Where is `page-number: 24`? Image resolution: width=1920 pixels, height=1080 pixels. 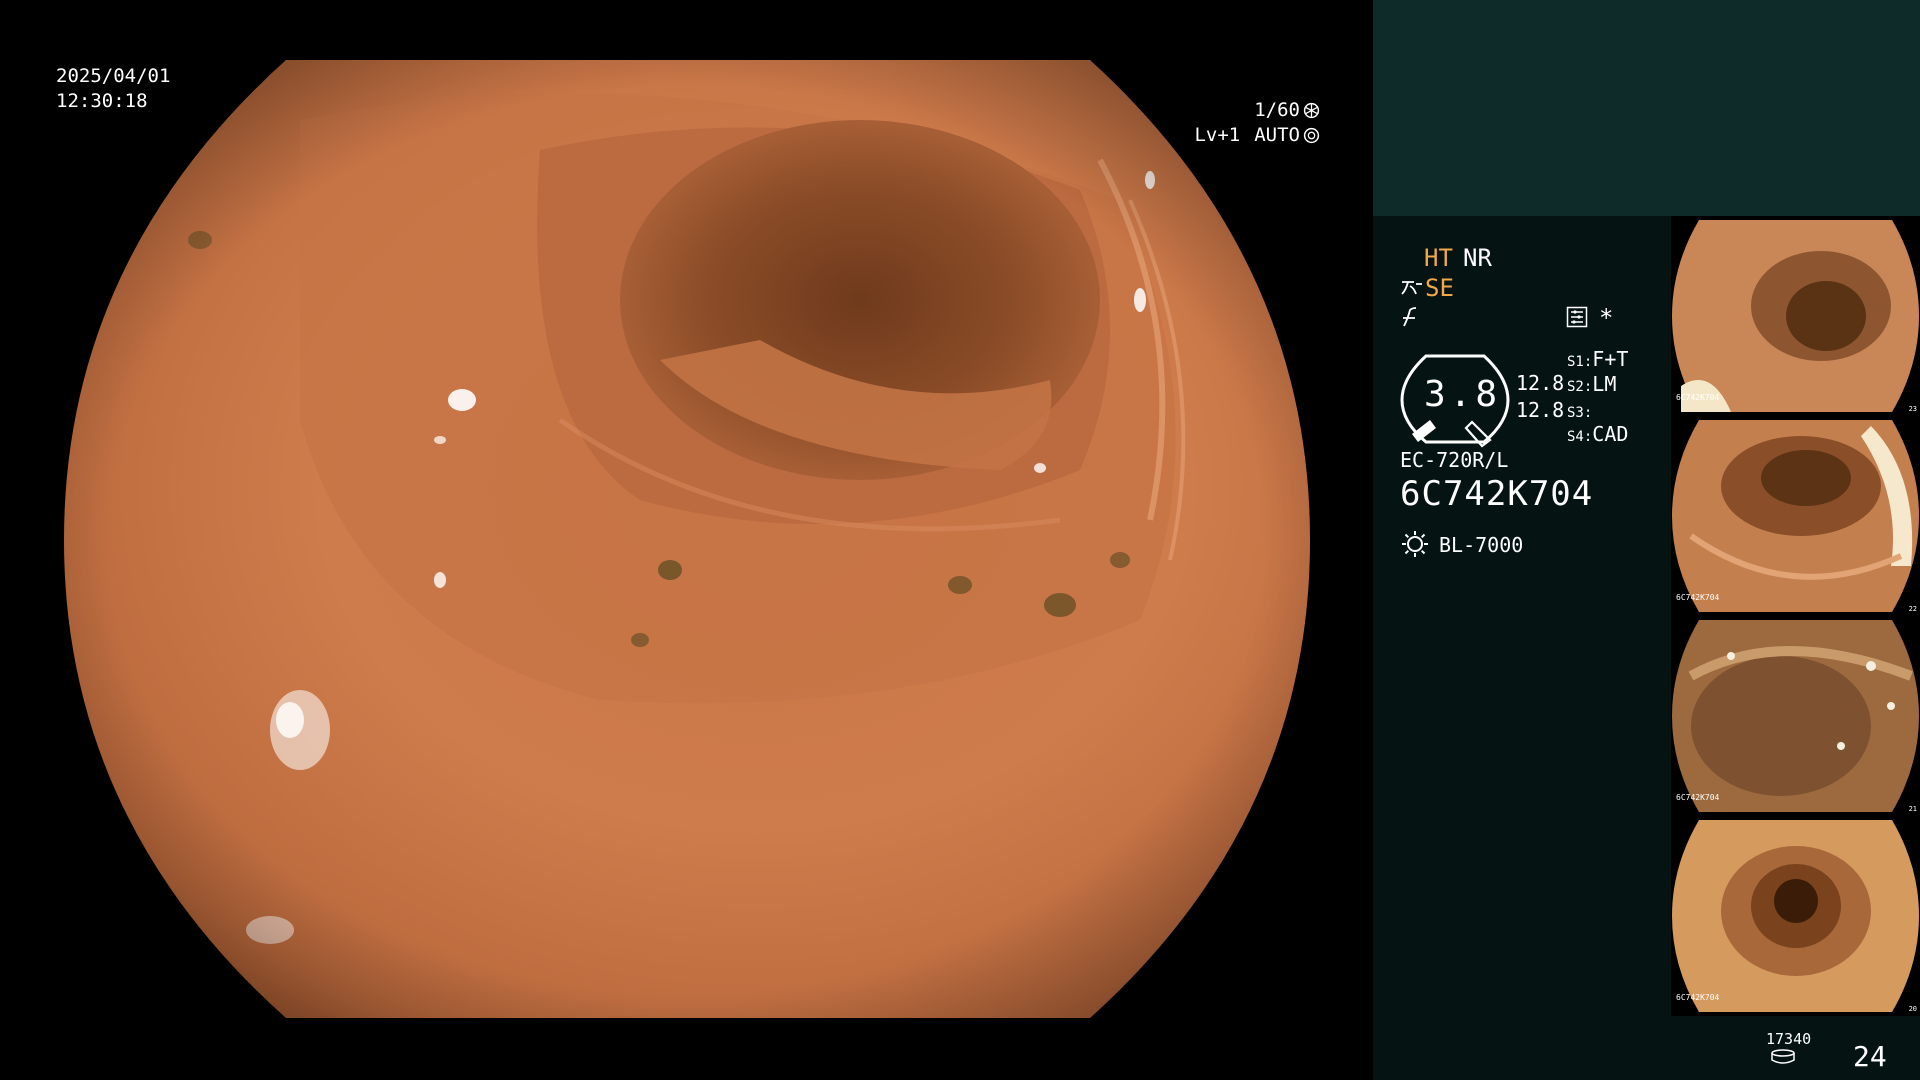
page-number: 24 is located at coordinates (1870, 1056).